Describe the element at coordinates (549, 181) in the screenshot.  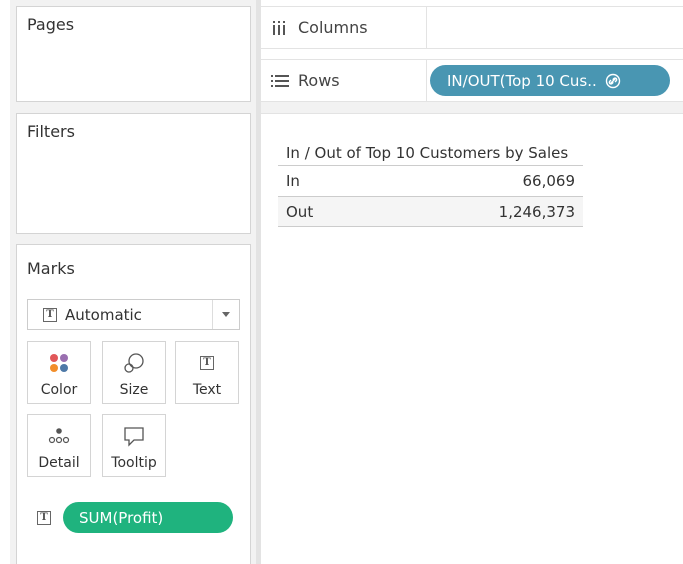
I see `row-value-in: 66,069` at that location.